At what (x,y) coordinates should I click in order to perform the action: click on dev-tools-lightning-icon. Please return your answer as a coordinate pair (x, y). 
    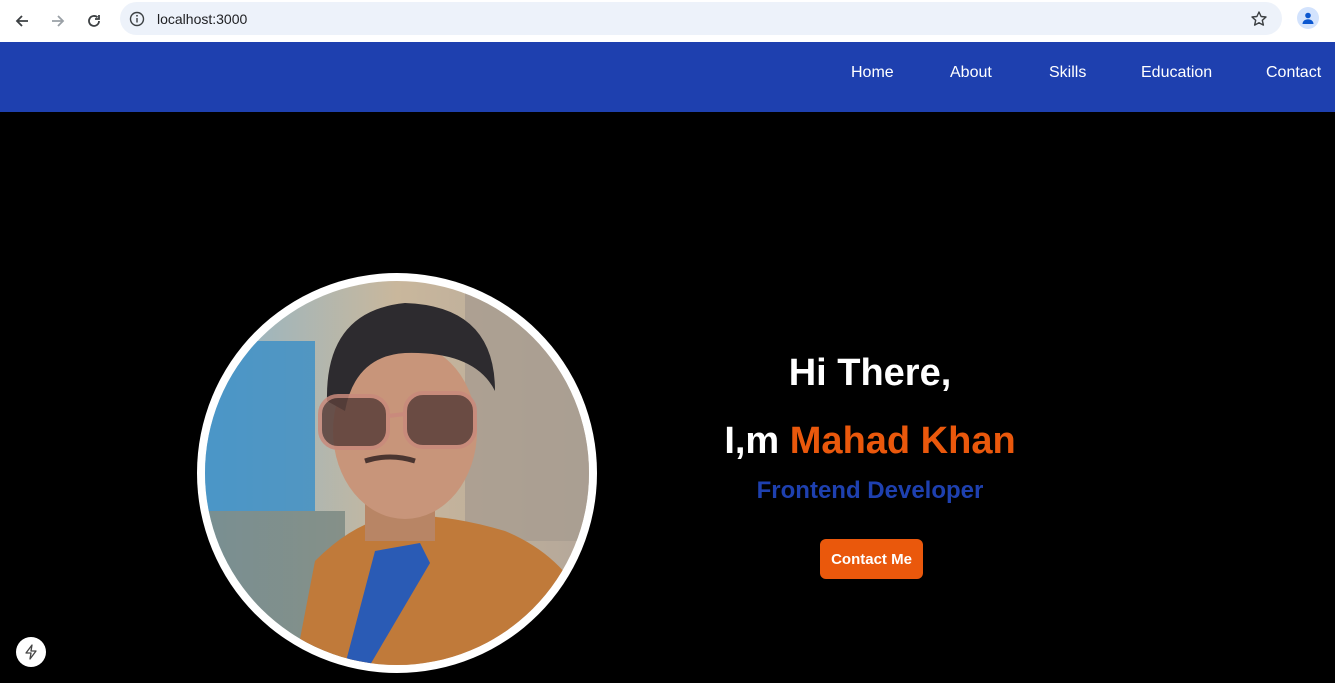
    Looking at the image, I should click on (31, 652).